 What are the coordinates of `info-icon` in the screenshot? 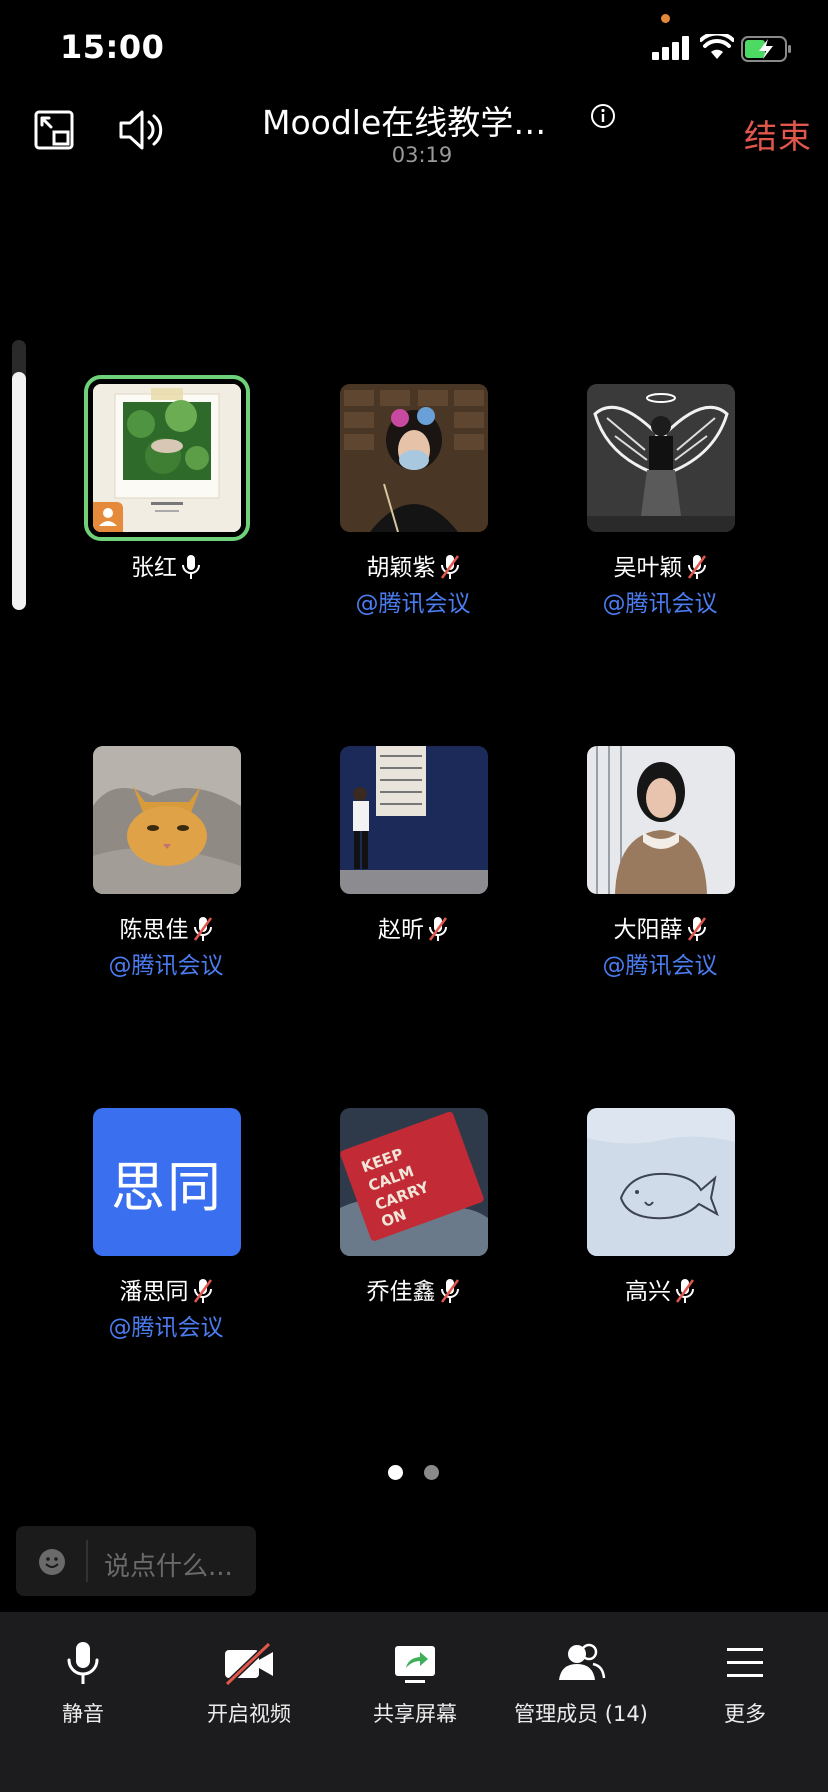 It's located at (603, 116).